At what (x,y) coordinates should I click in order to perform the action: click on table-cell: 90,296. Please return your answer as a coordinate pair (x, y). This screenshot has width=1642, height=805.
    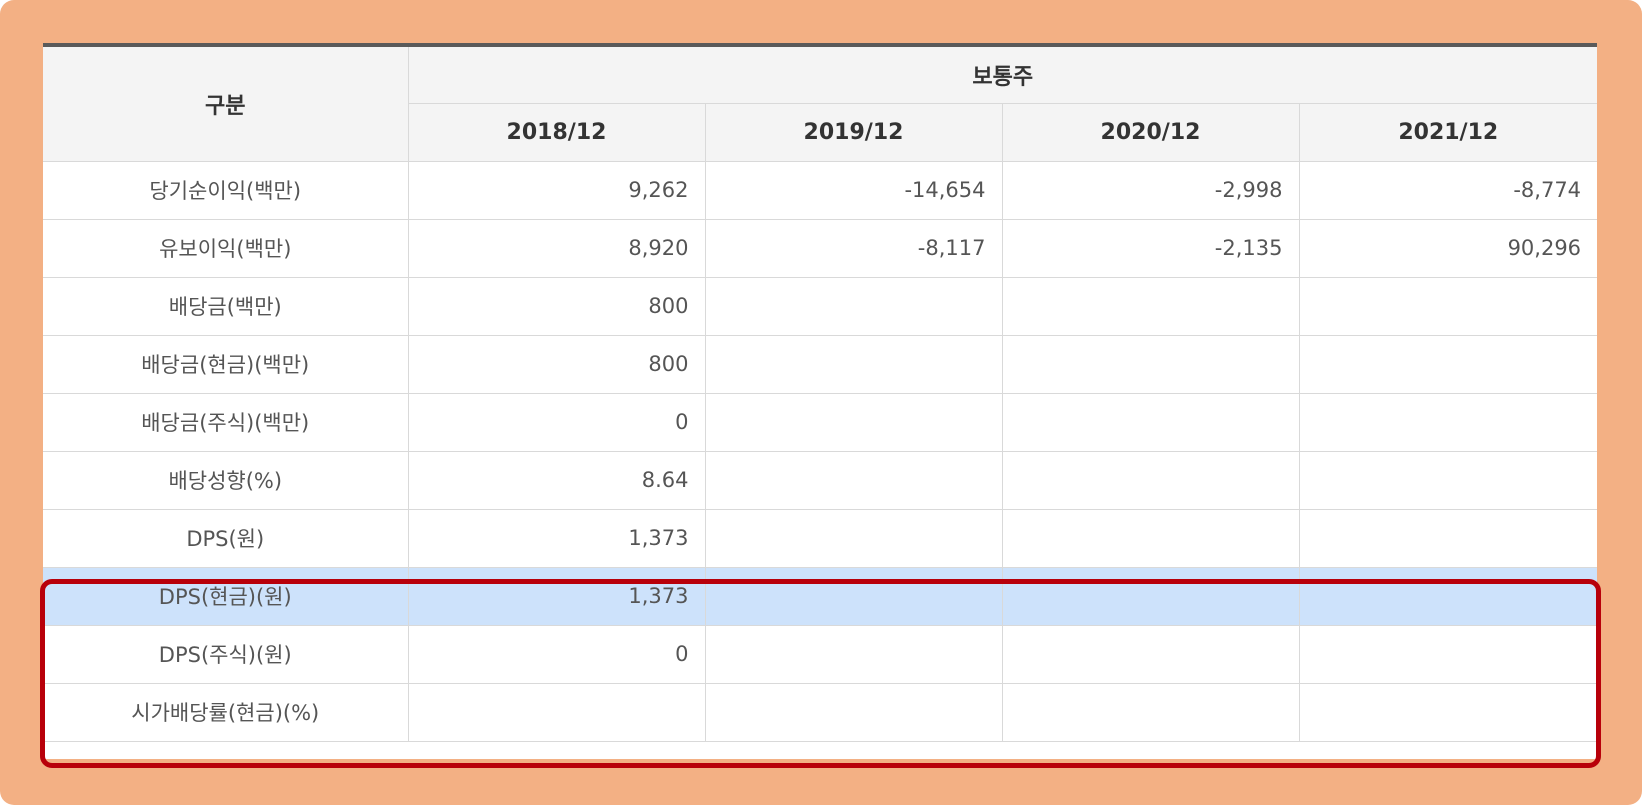
    Looking at the image, I should click on (1448, 248).